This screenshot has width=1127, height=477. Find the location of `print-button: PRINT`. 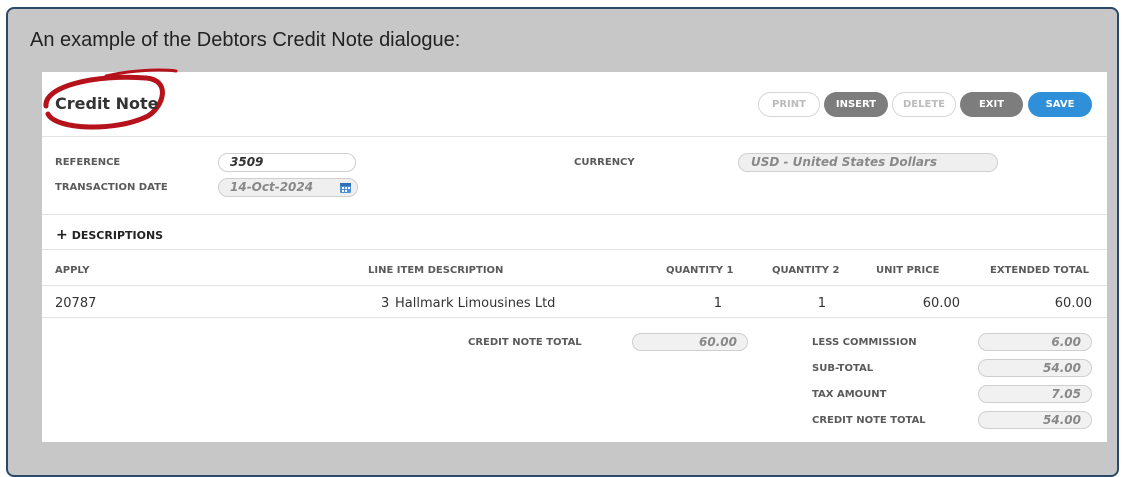

print-button: PRINT is located at coordinates (789, 104).